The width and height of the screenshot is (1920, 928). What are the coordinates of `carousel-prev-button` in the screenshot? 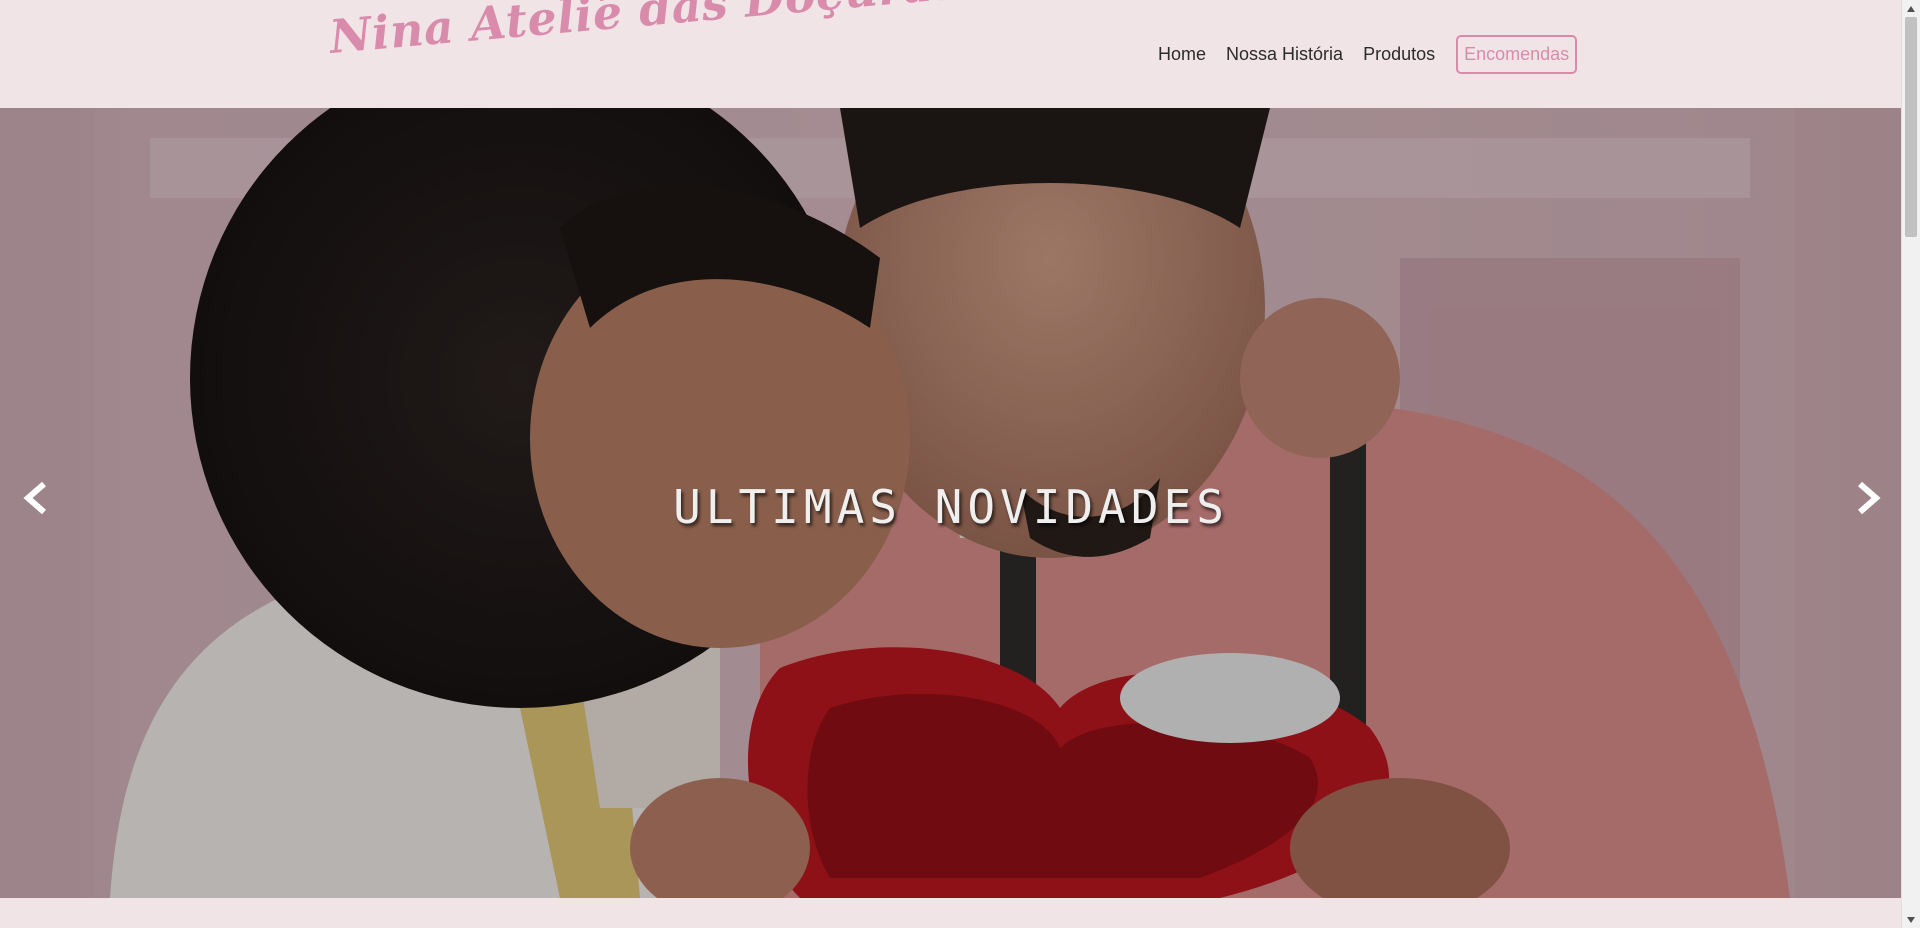 It's located at (36, 498).